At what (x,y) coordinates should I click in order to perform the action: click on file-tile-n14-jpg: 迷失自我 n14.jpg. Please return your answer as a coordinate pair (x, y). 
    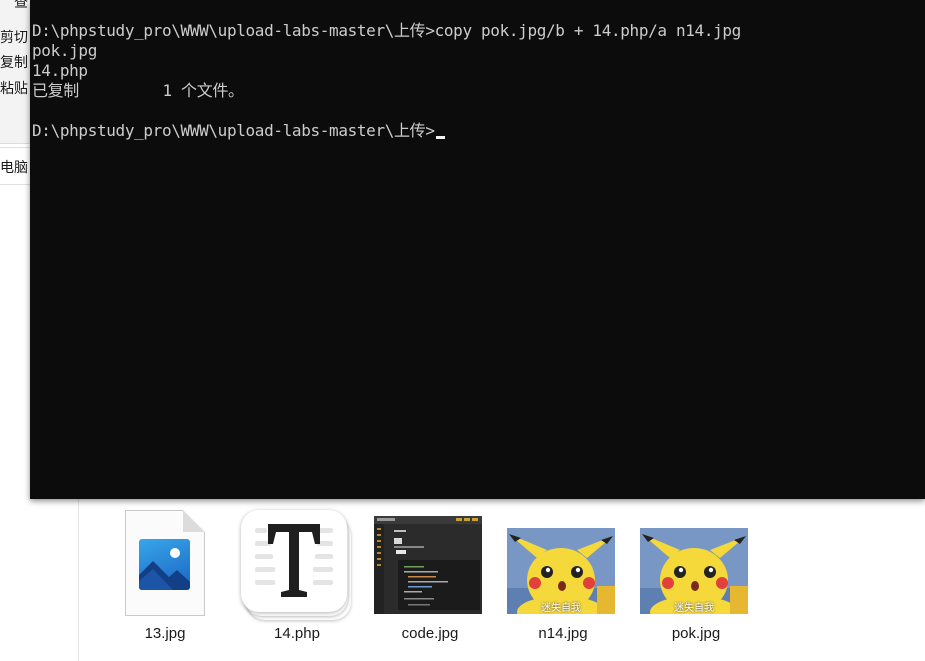
    Looking at the image, I should click on (563, 576).